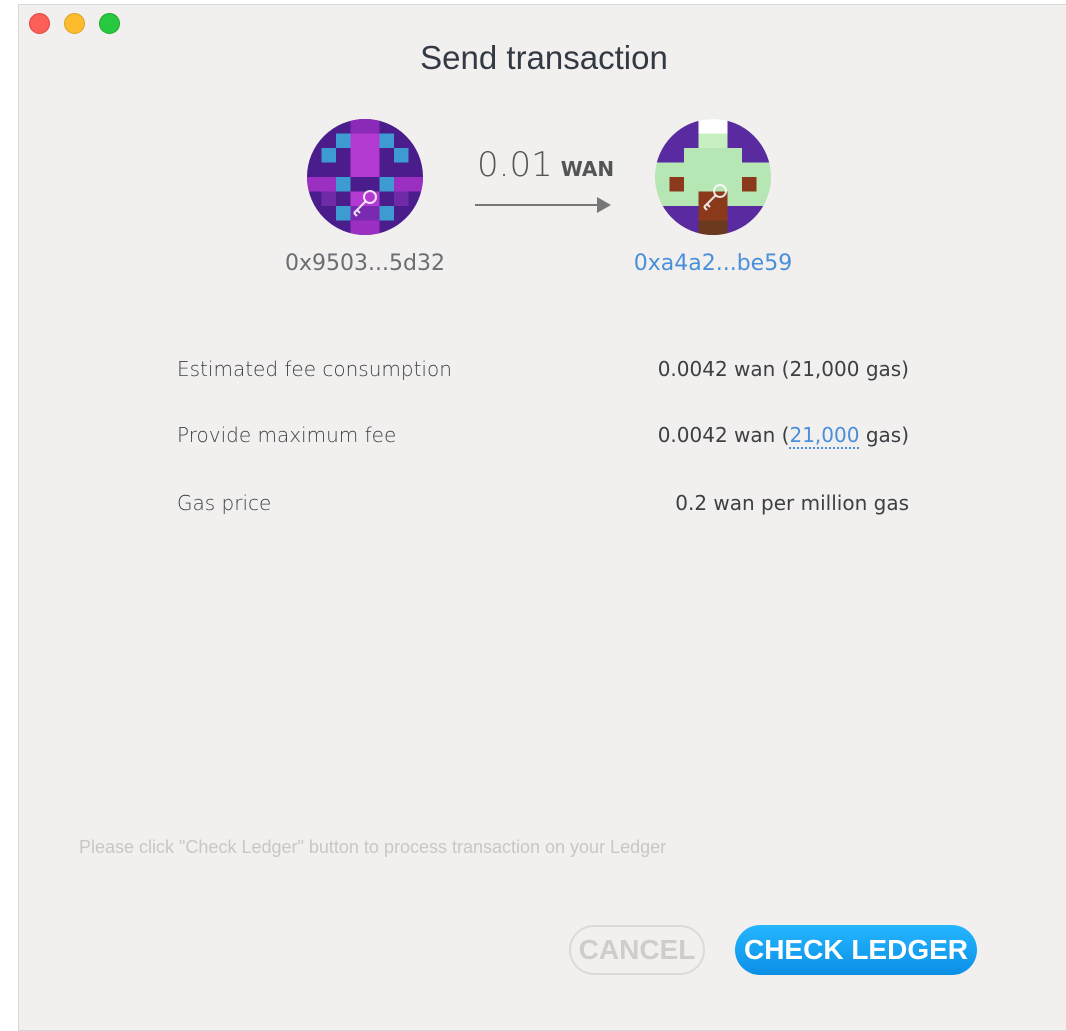 Image resolution: width=1066 pixels, height=1031 pixels. What do you see at coordinates (287, 435) in the screenshot?
I see `maximum-fee-label: Provide maximum fee` at bounding box center [287, 435].